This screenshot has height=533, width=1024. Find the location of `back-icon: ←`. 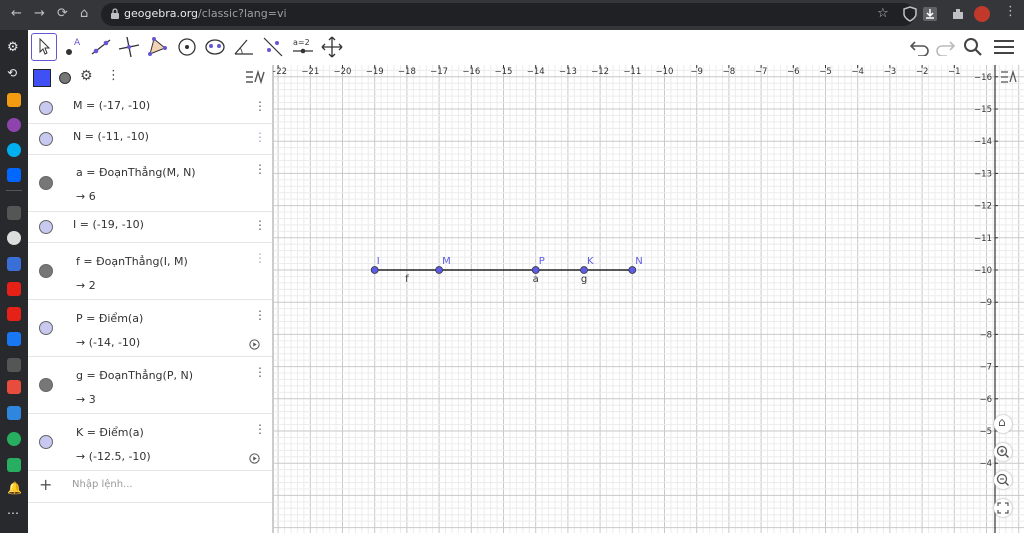

back-icon: ← is located at coordinates (16, 13).